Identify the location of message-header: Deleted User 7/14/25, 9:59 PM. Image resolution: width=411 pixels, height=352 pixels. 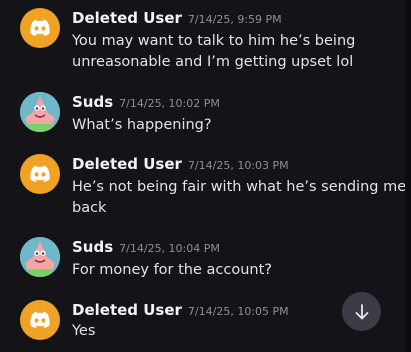
(177, 19).